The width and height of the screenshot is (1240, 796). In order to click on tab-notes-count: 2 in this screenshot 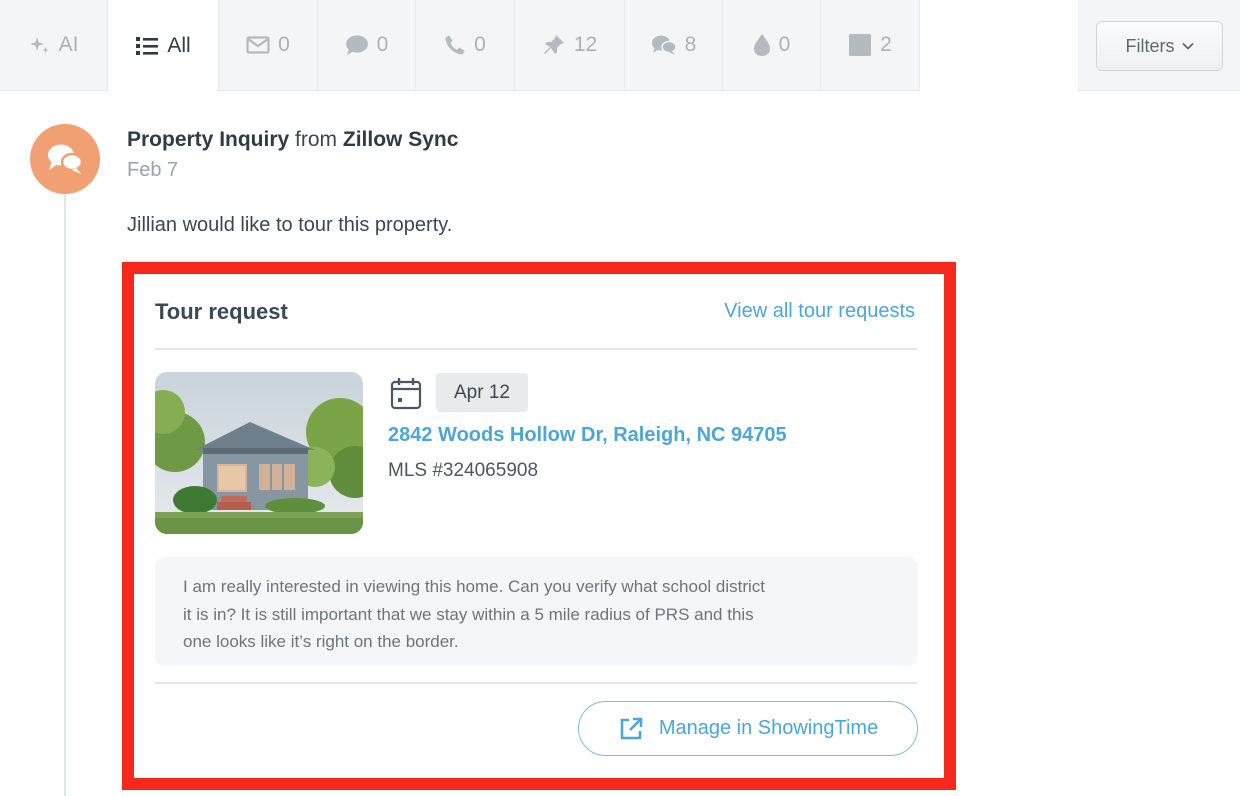, I will do `click(886, 44)`.